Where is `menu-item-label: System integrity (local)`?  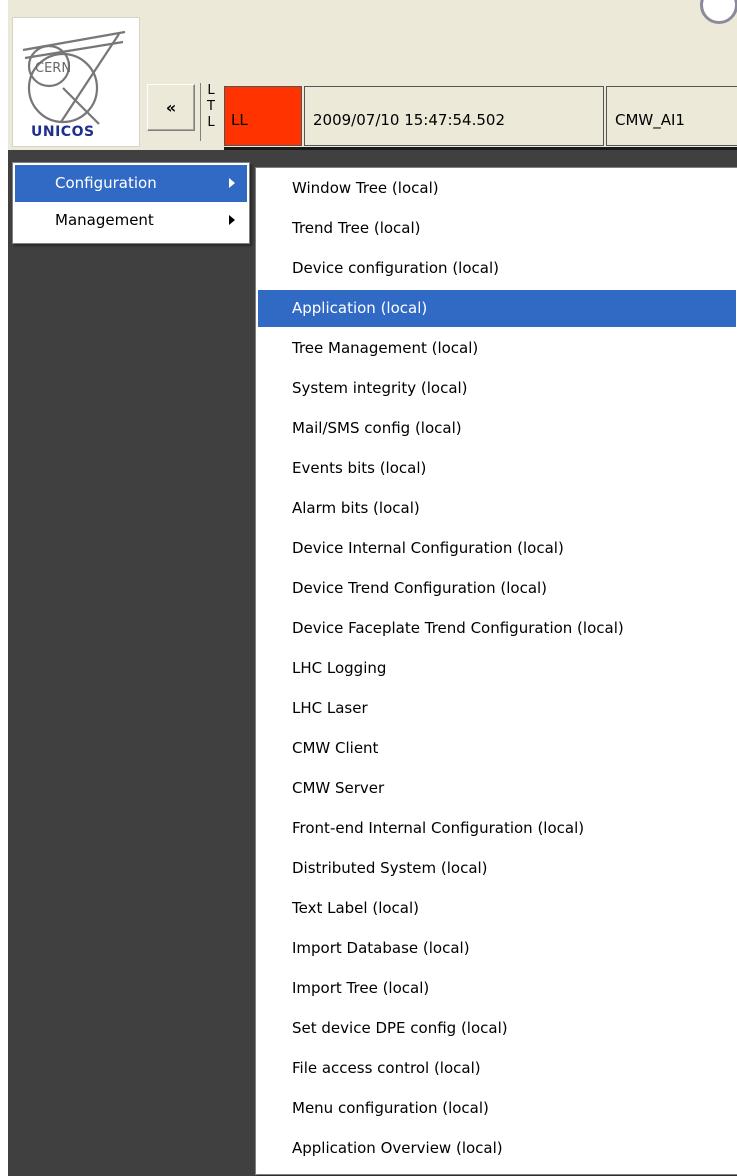 menu-item-label: System integrity (local) is located at coordinates (380, 388).